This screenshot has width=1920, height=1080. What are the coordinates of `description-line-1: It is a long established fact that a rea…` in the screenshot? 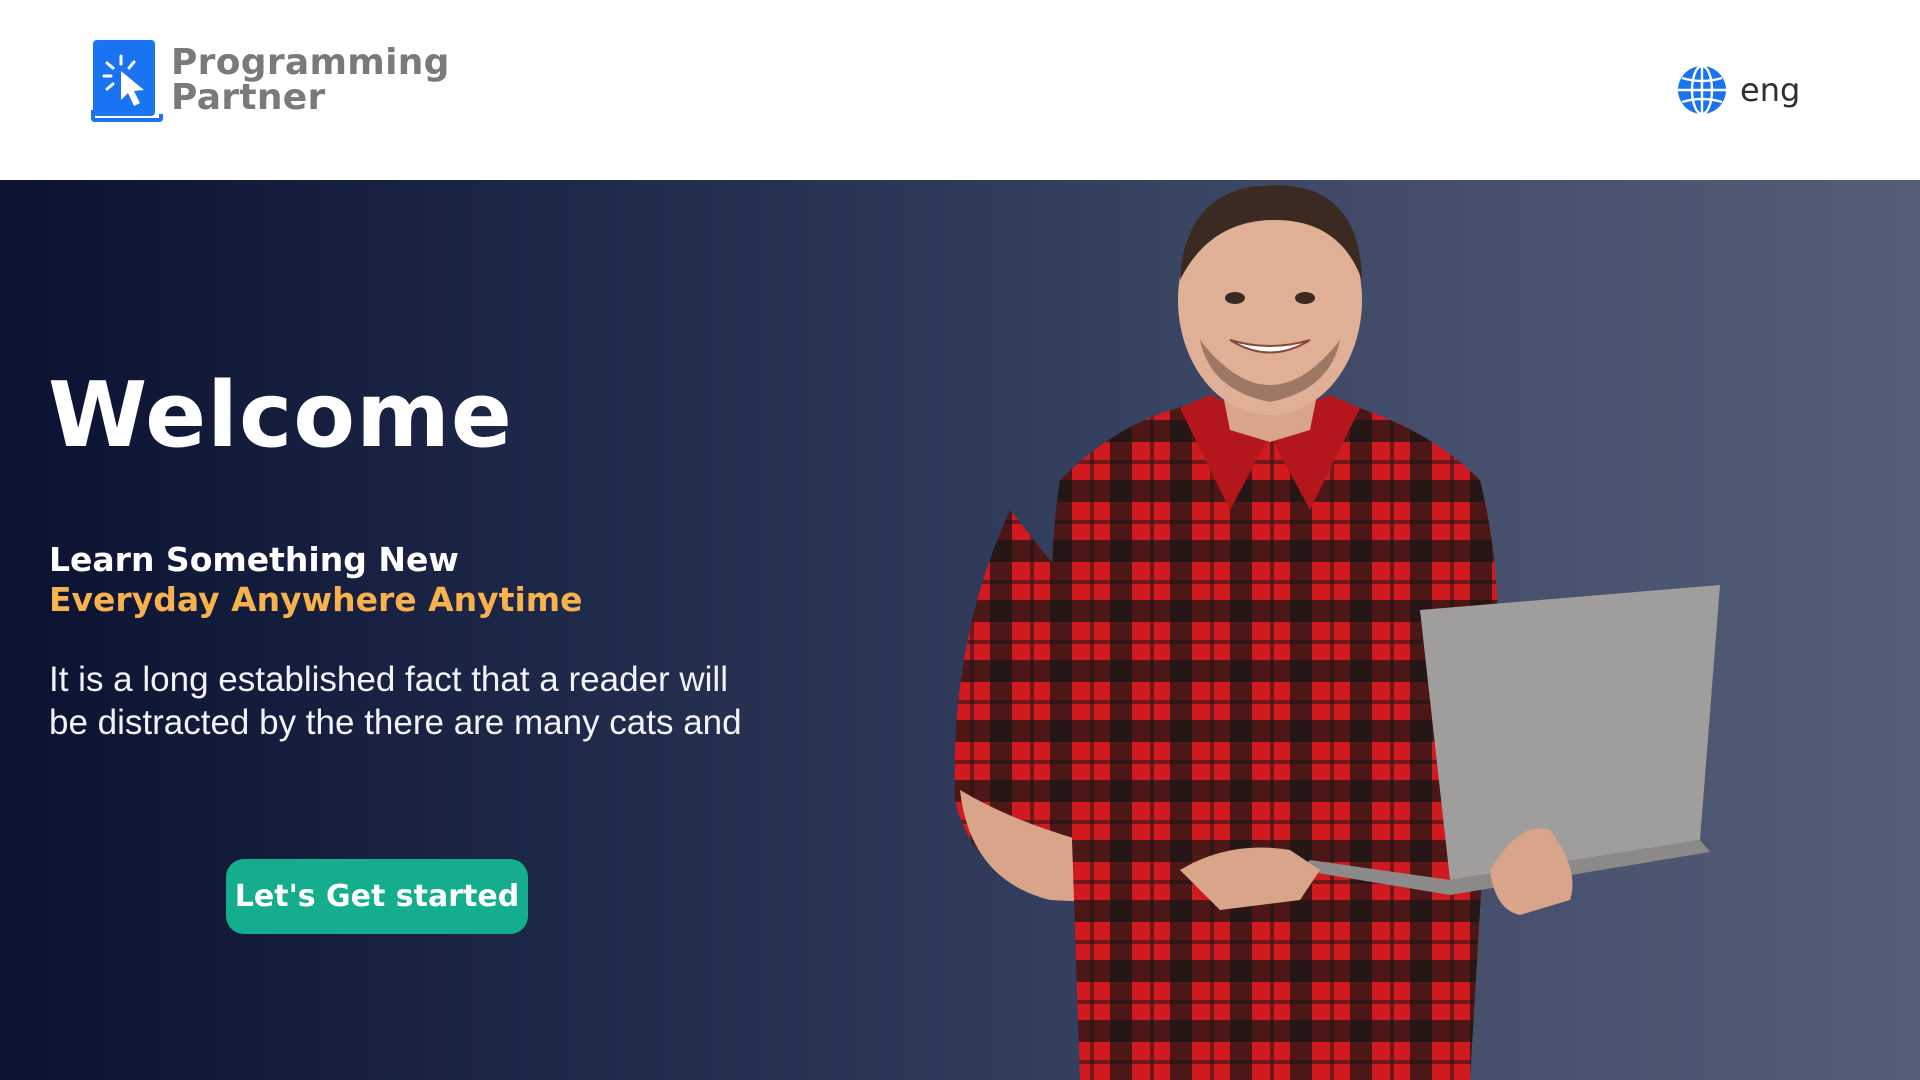 It's located at (388, 679).